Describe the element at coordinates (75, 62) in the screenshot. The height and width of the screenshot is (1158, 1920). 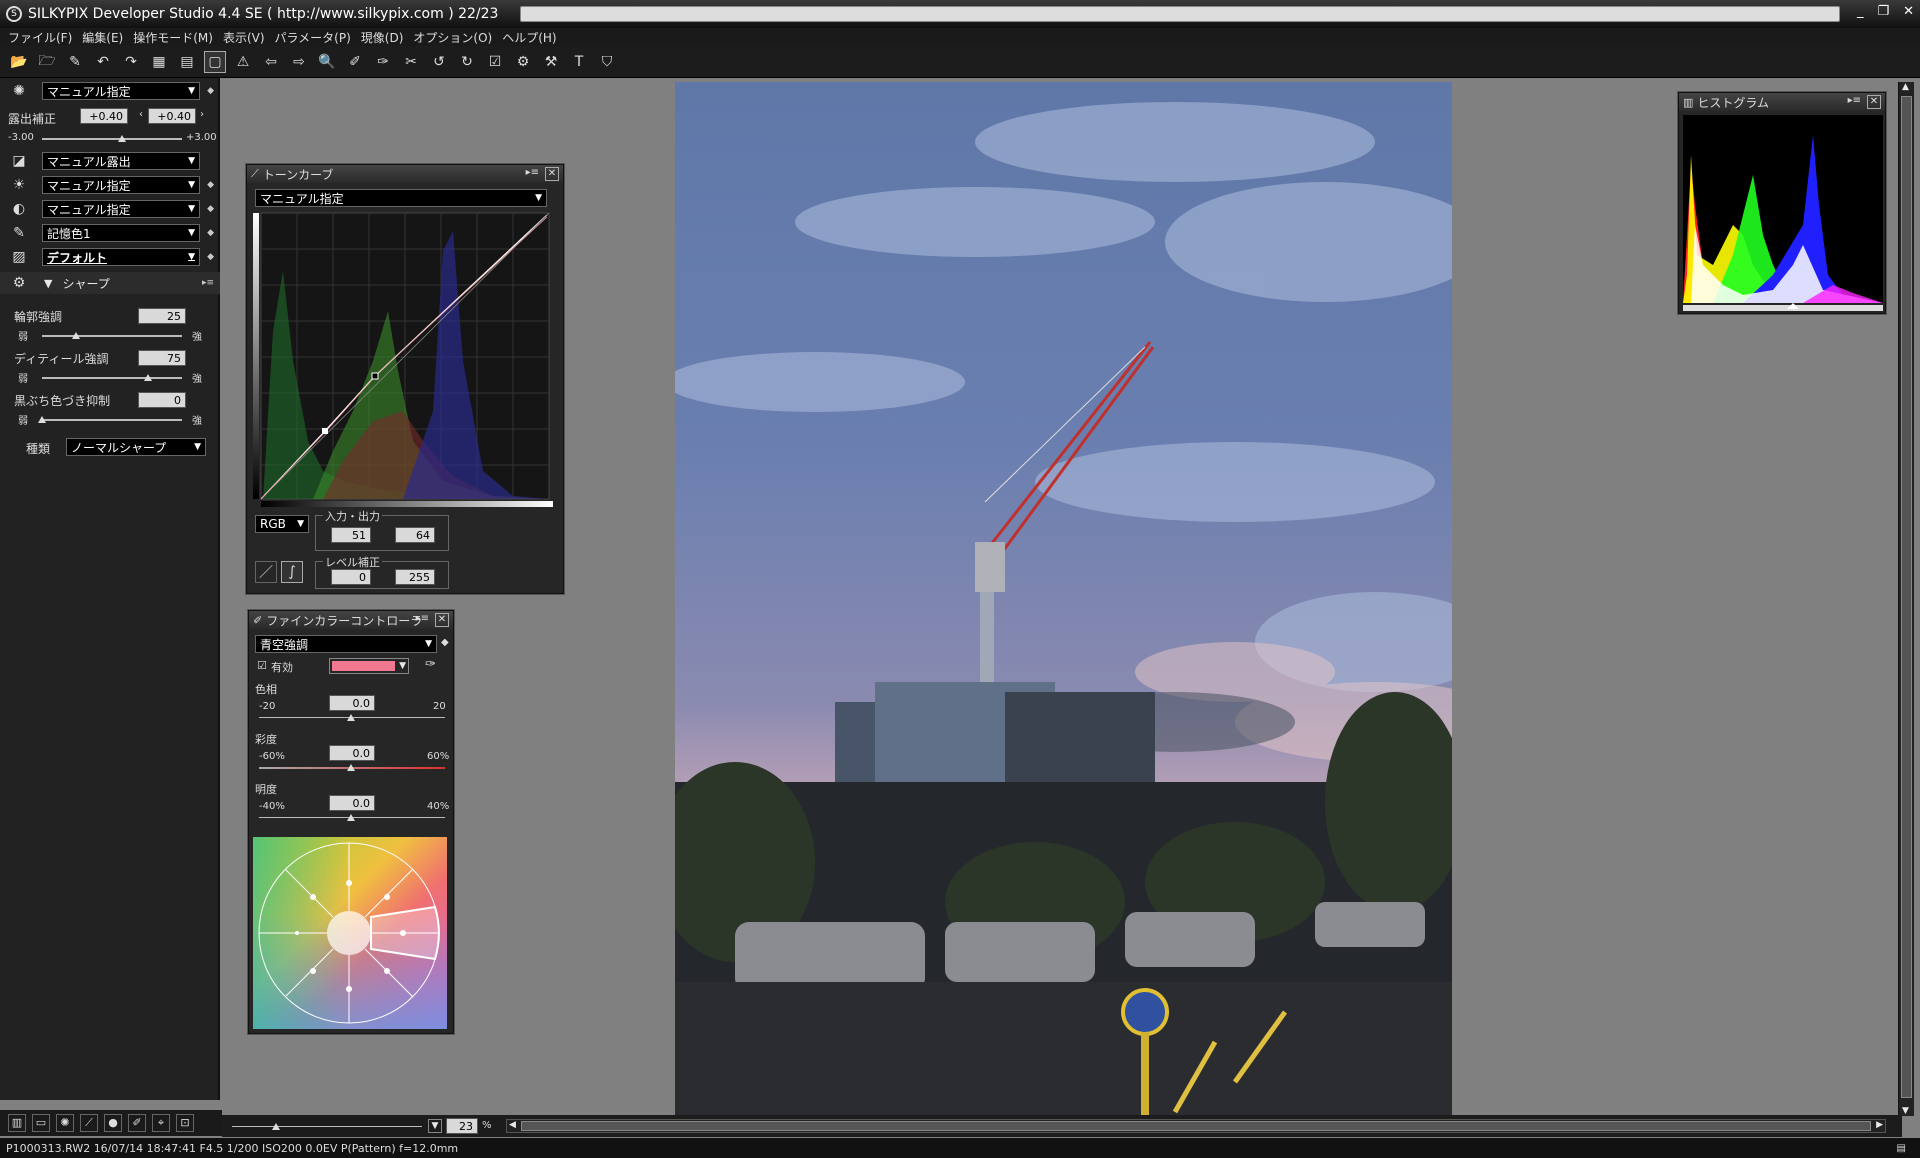
I see `eraser-icon: ✎` at that location.